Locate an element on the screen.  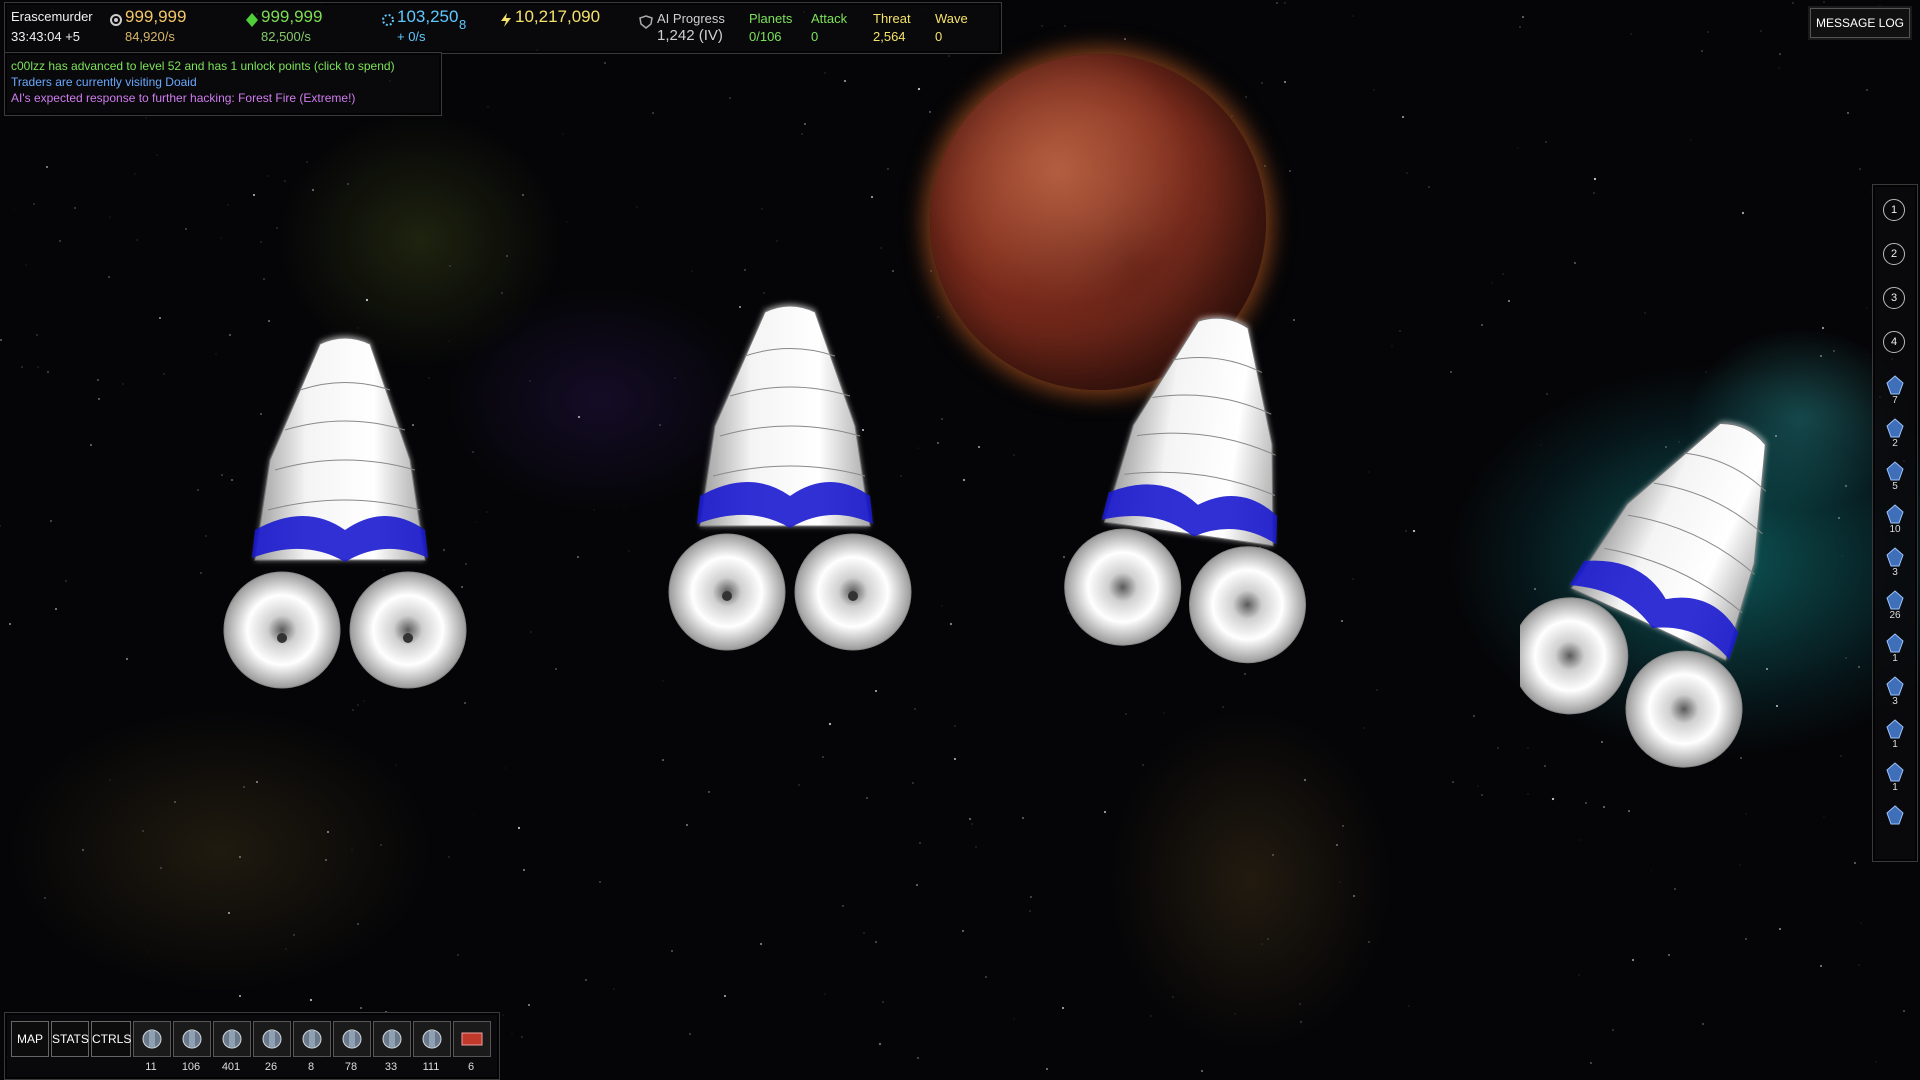
sidebar-fleet-item is located at coordinates (1895, 820).